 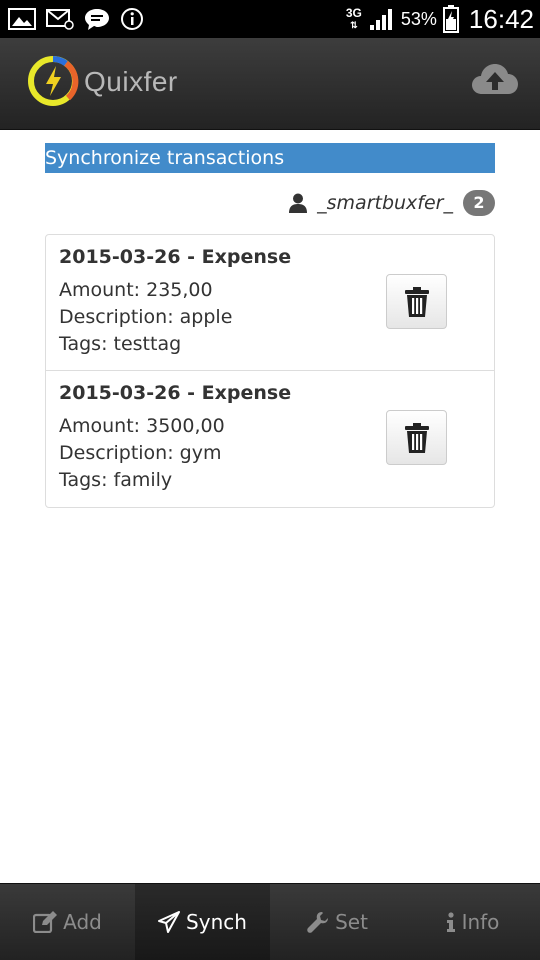 What do you see at coordinates (353, 18) in the screenshot?
I see `network-type: 3G ⇅` at bounding box center [353, 18].